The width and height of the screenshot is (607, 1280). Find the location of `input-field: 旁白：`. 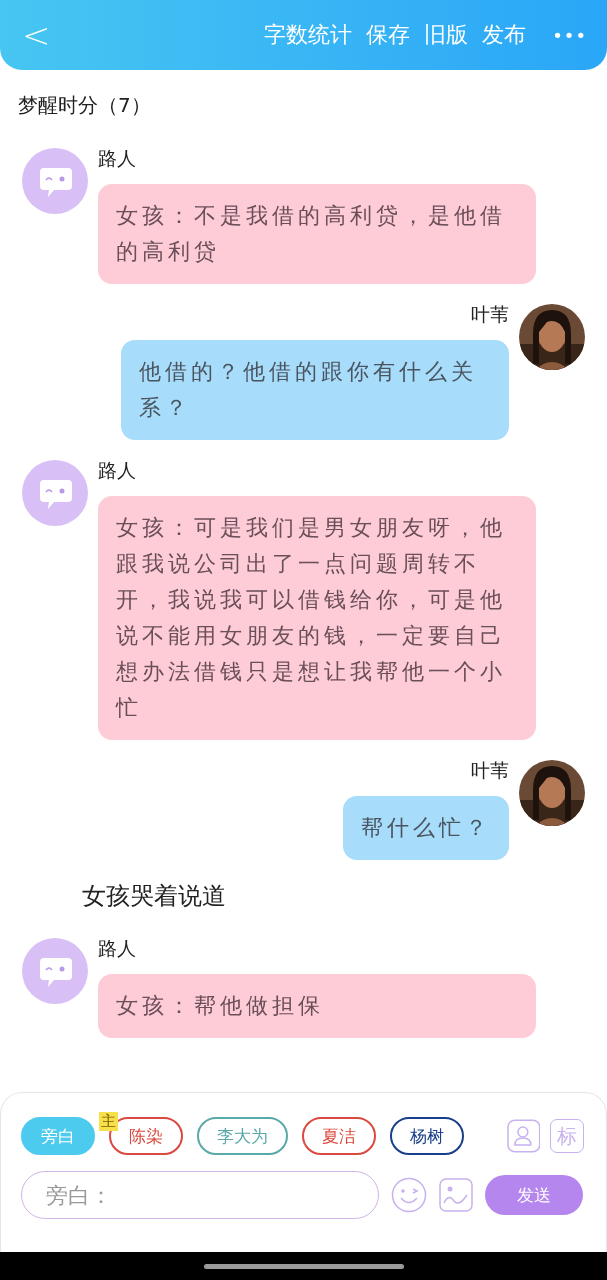

input-field: 旁白： is located at coordinates (200, 1195).